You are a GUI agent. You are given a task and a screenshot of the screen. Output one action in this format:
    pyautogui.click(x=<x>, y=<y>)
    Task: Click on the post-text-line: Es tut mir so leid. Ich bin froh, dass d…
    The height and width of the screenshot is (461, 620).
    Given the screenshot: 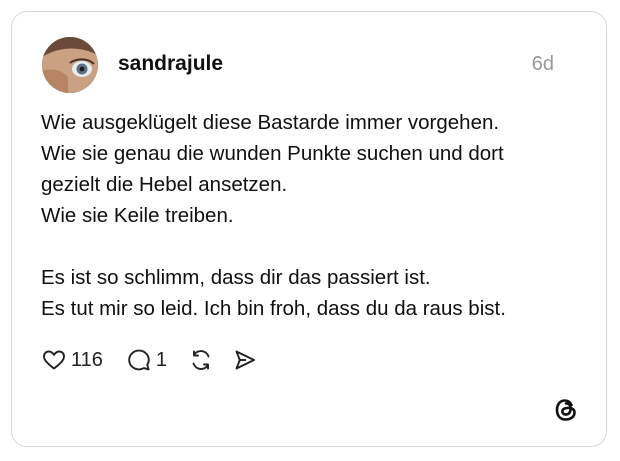 What is the action you would take?
    pyautogui.click(x=273, y=308)
    